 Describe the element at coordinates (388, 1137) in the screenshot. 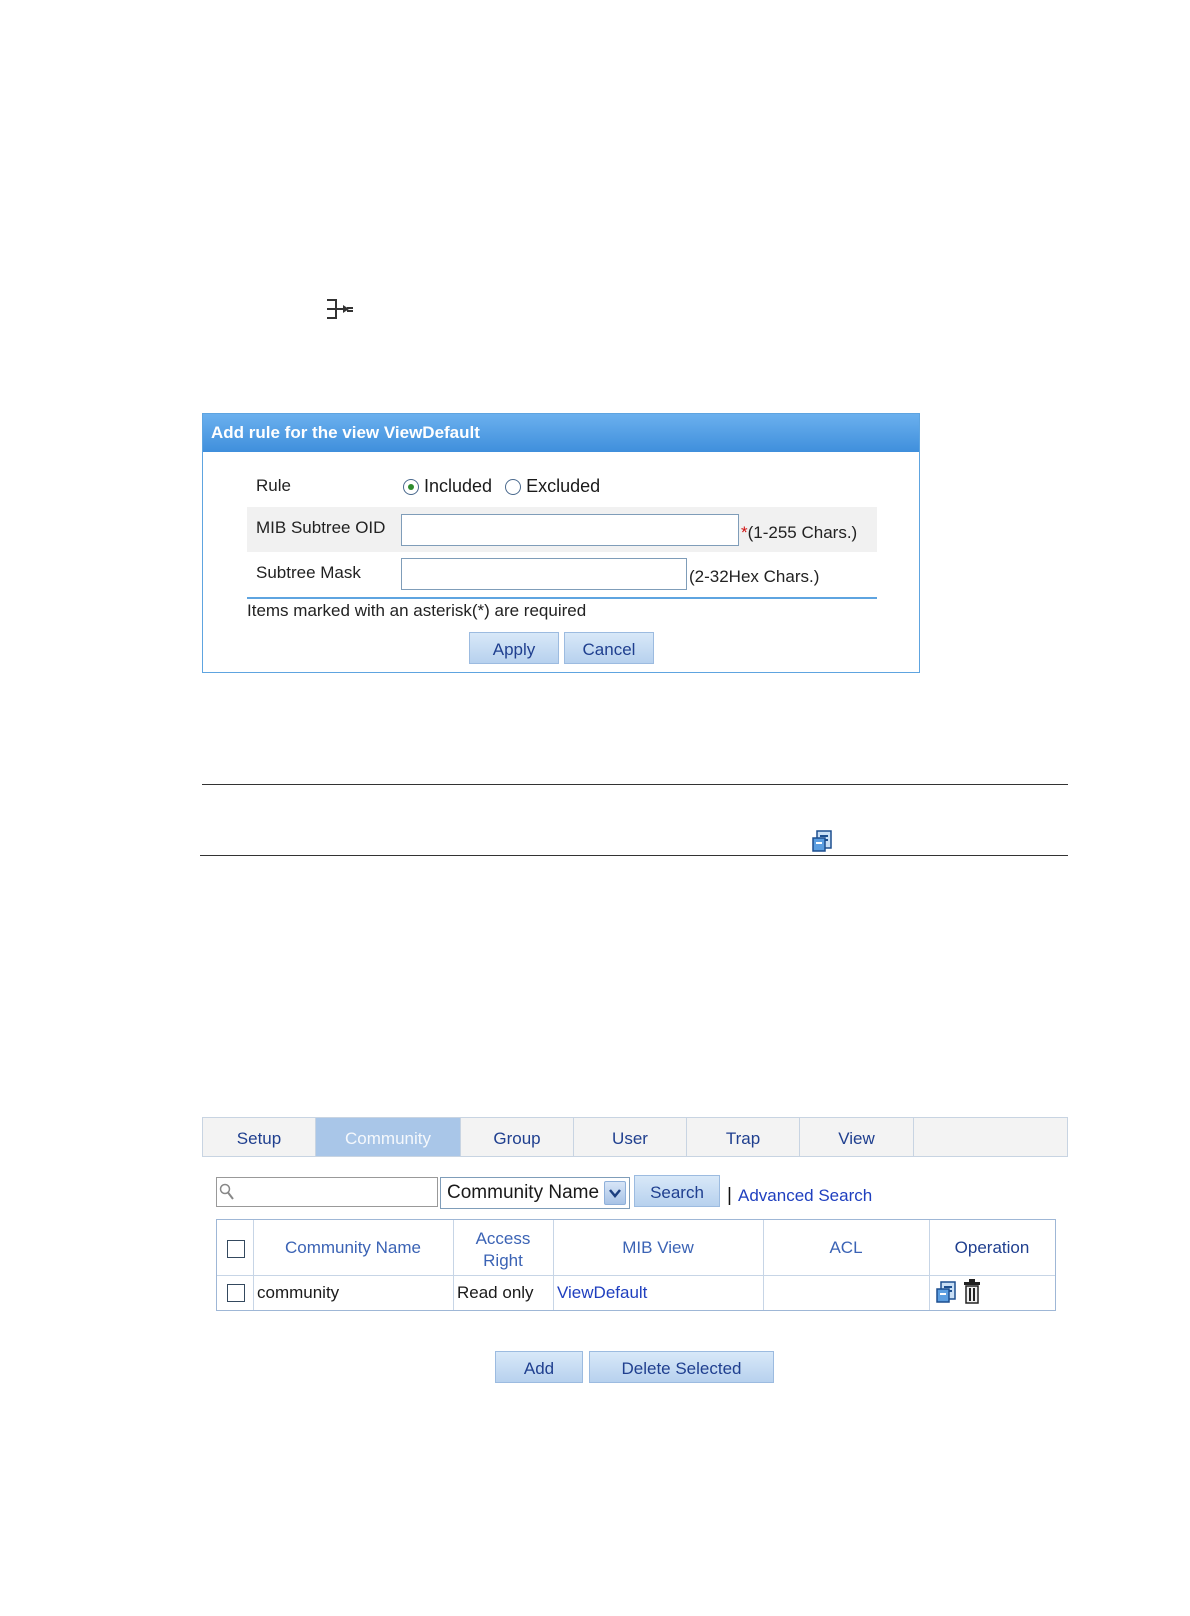

I see `tab-community: Community` at that location.